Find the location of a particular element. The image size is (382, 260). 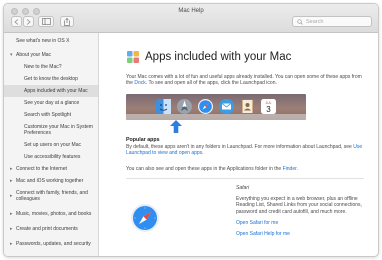

disclosure-open-icon: ▾ is located at coordinates (11, 55).